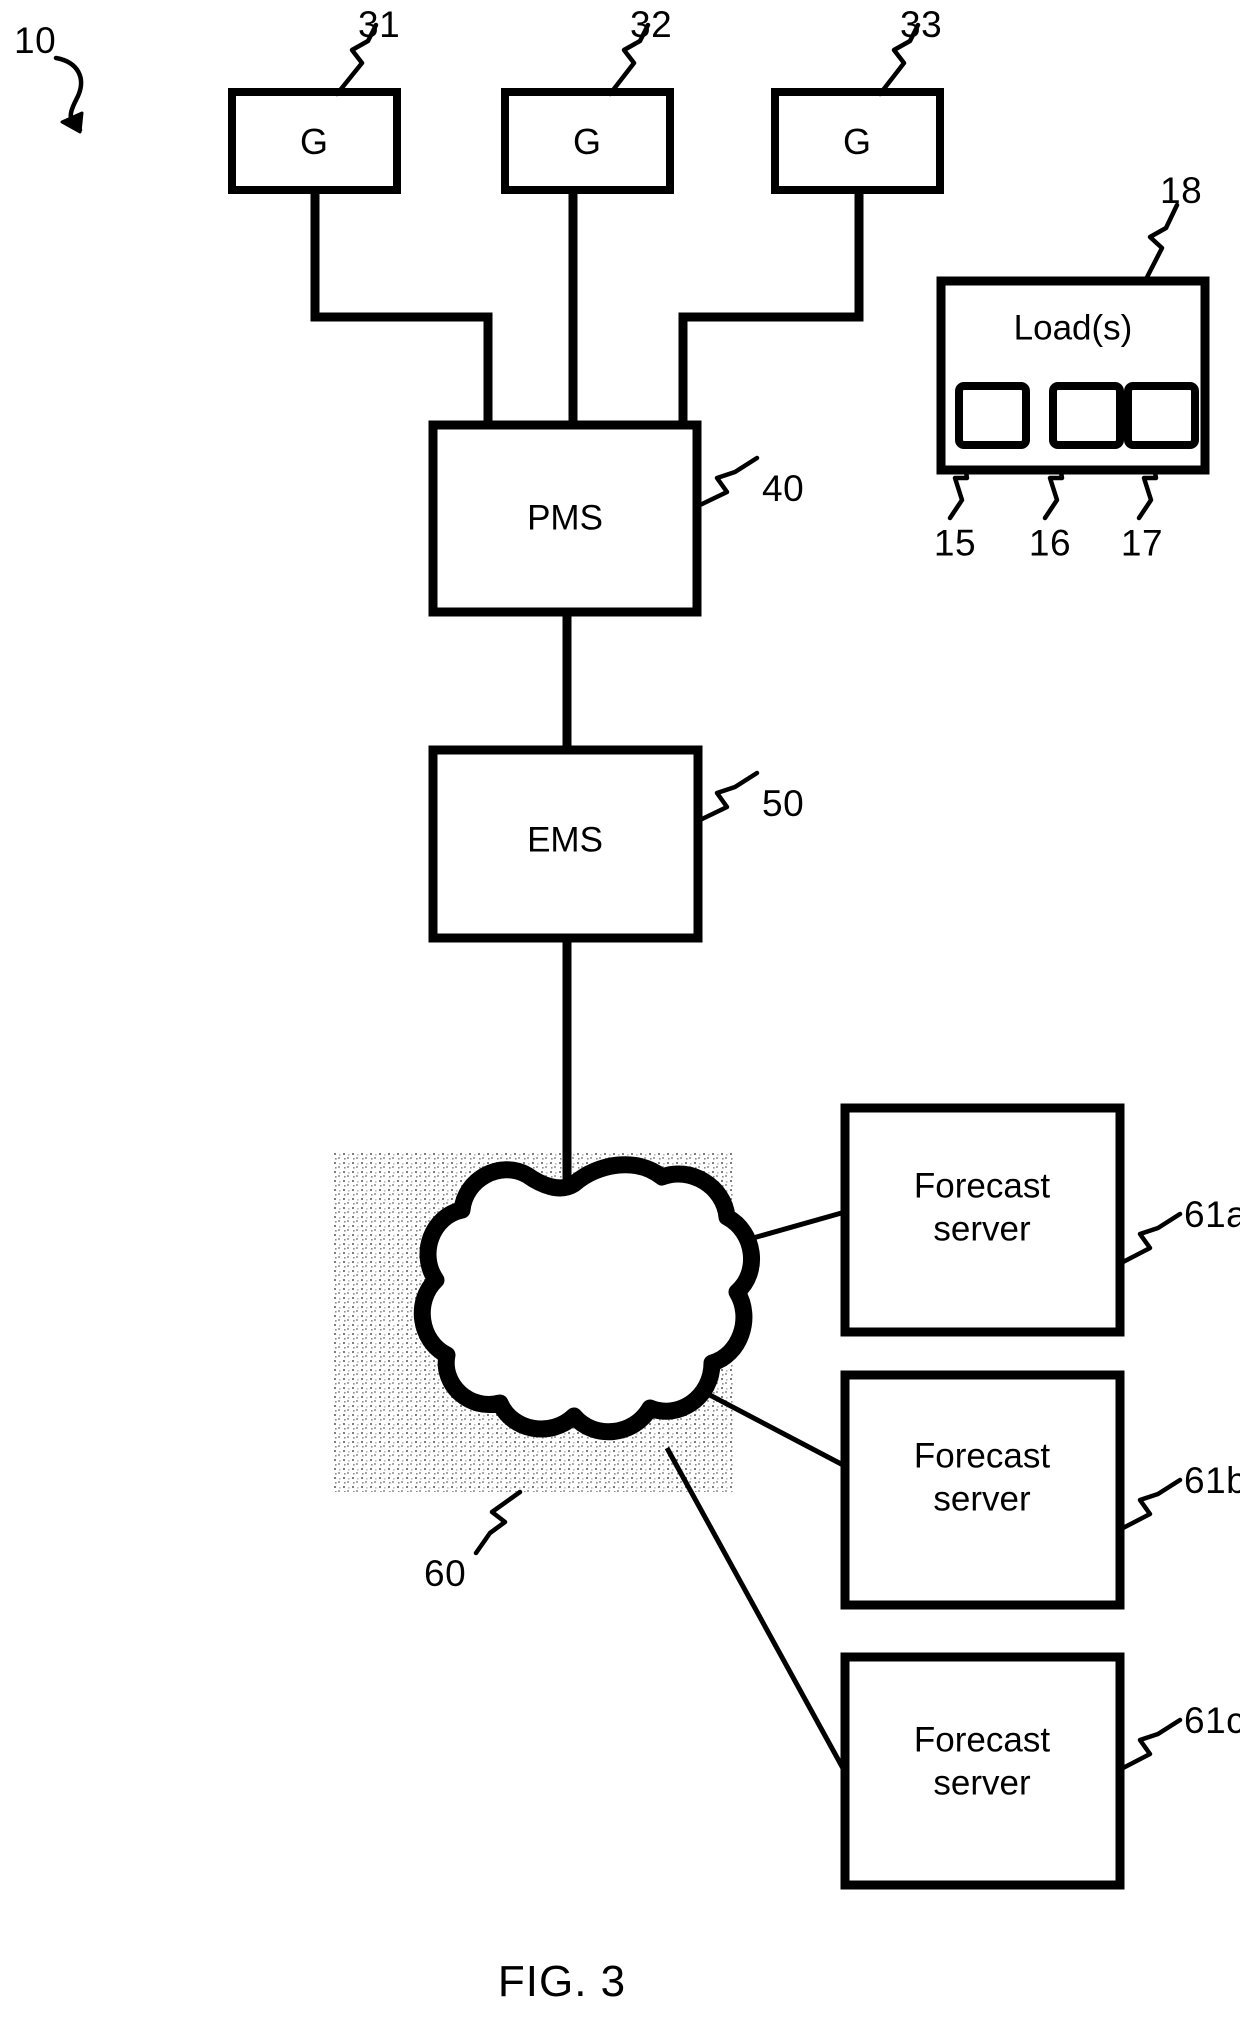 This screenshot has height=2020, width=1240. What do you see at coordinates (562, 1981) in the screenshot?
I see `figure-caption: FIG. 3` at bounding box center [562, 1981].